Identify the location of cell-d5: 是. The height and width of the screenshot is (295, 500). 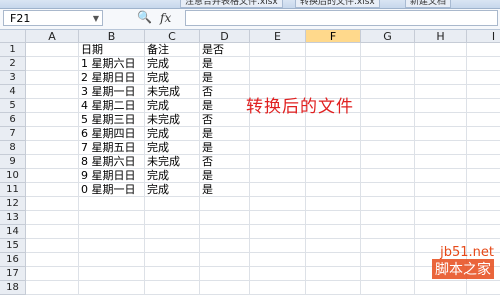
(225, 106).